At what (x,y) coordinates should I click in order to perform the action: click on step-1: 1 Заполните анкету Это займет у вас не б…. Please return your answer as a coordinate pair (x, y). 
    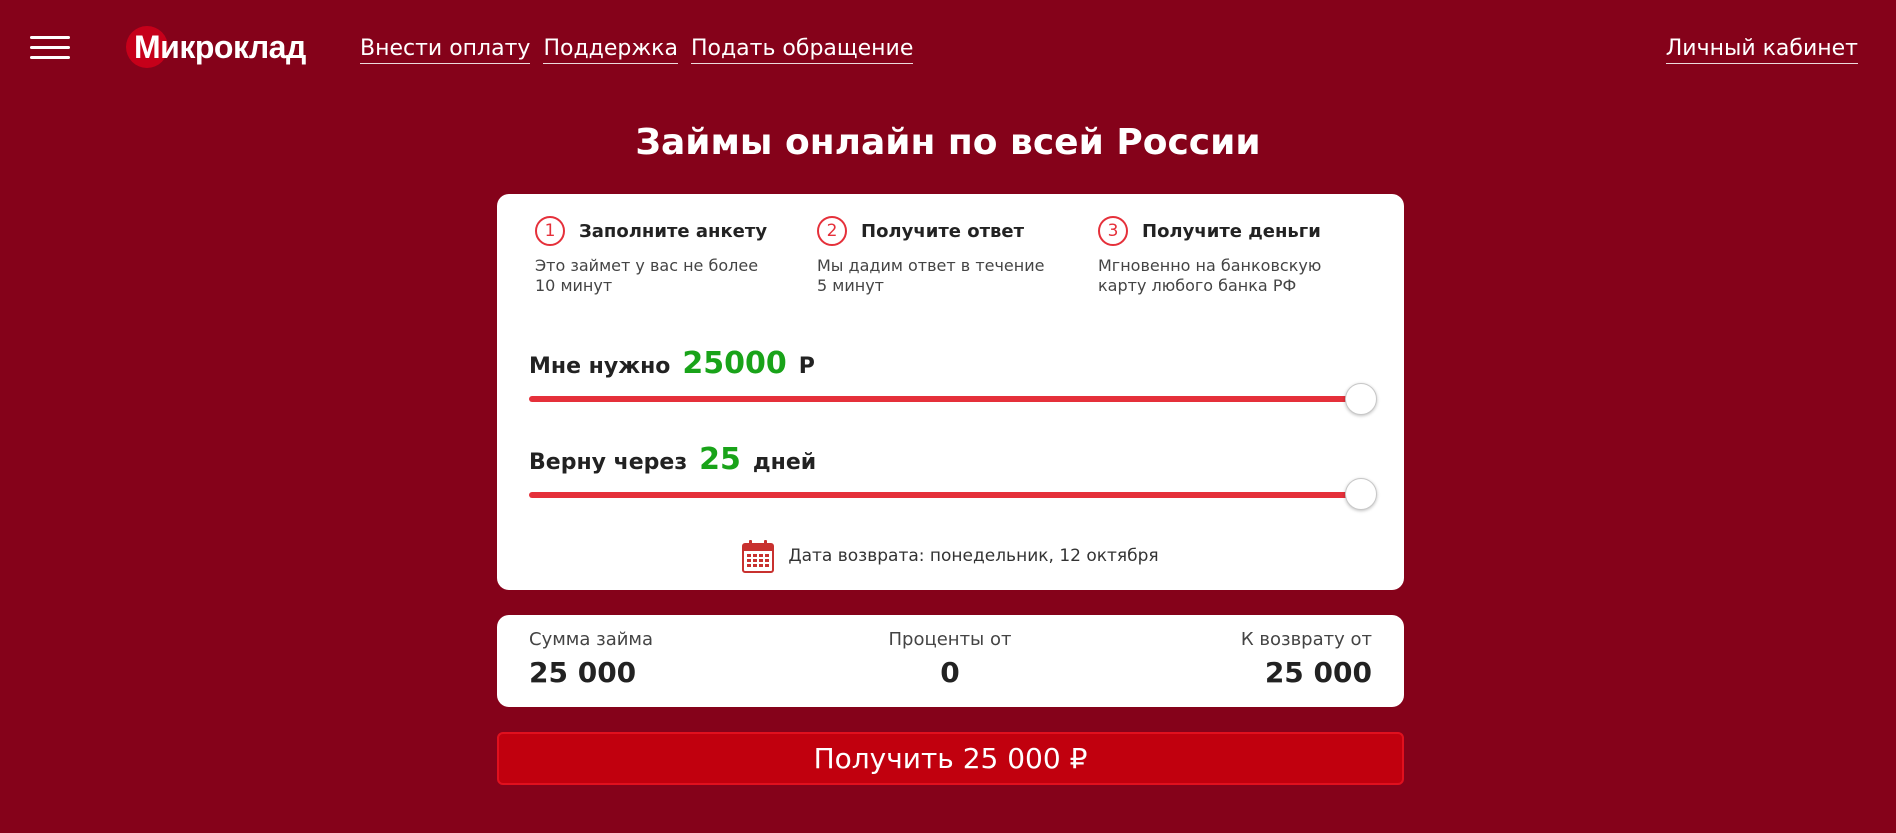
    Looking at the image, I should click on (665, 256).